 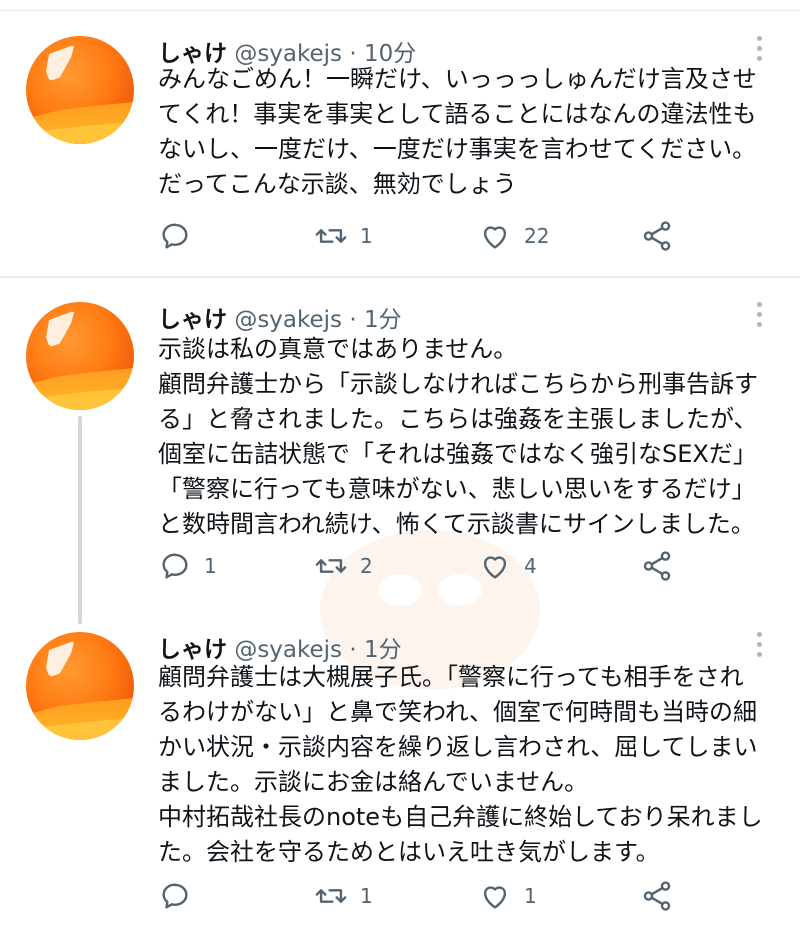 What do you see at coordinates (468, 566) in the screenshot?
I see `action-bar: 1 2 4` at bounding box center [468, 566].